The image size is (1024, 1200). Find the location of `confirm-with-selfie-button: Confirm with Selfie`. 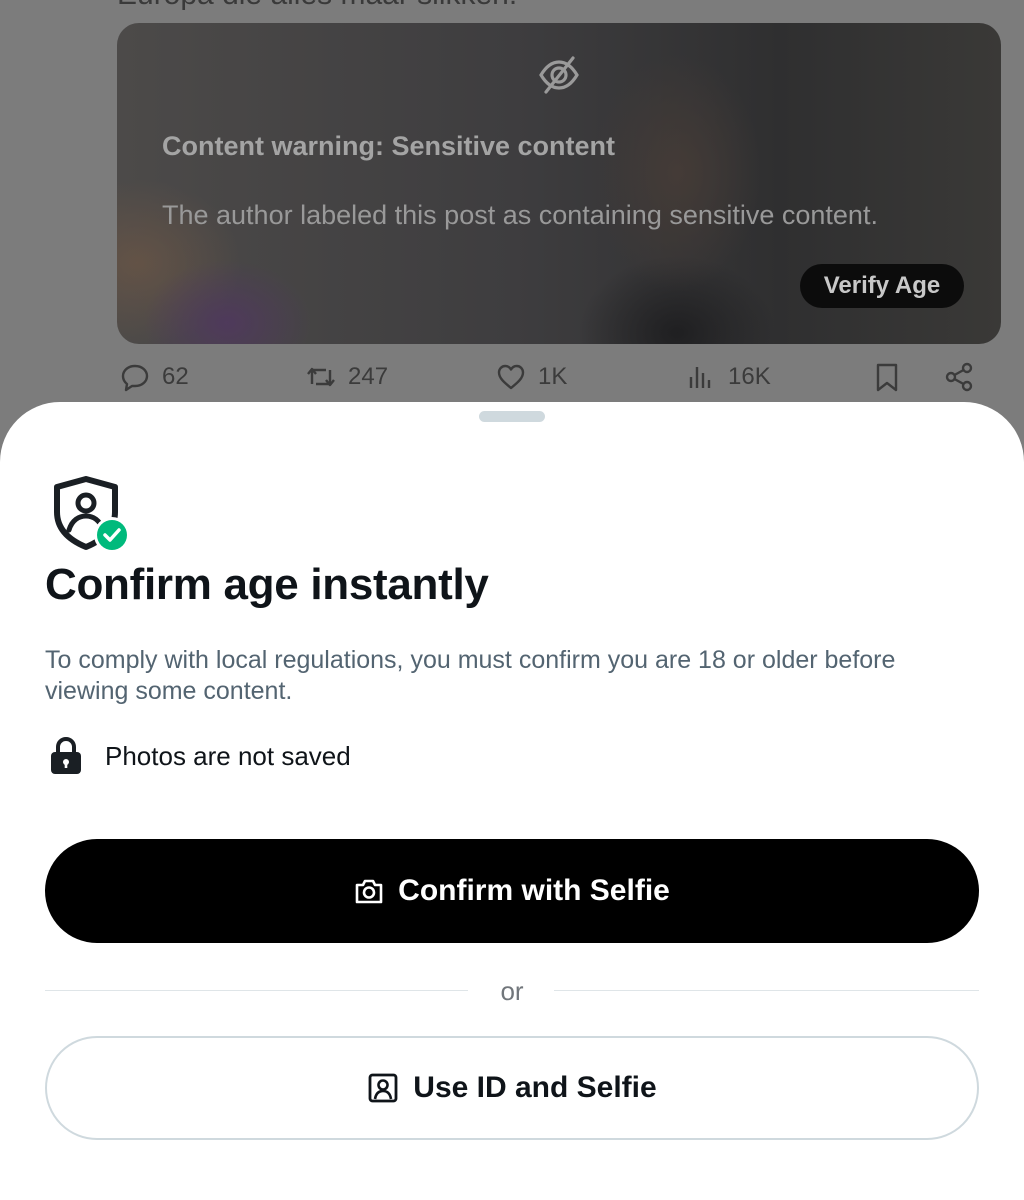

confirm-with-selfie-button: Confirm with Selfie is located at coordinates (512, 891).